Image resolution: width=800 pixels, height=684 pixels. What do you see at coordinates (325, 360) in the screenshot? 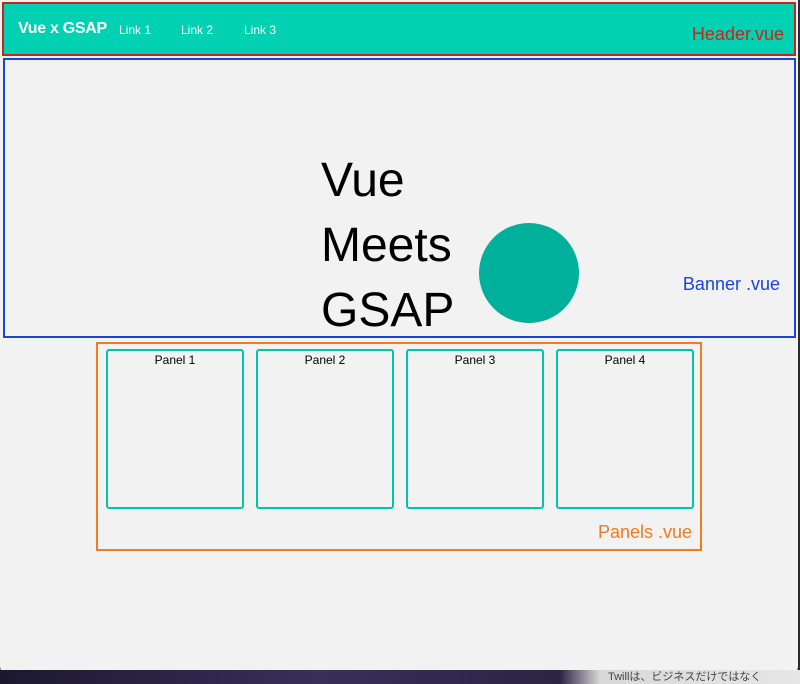
I see `panel-2-label: Panel 2` at bounding box center [325, 360].